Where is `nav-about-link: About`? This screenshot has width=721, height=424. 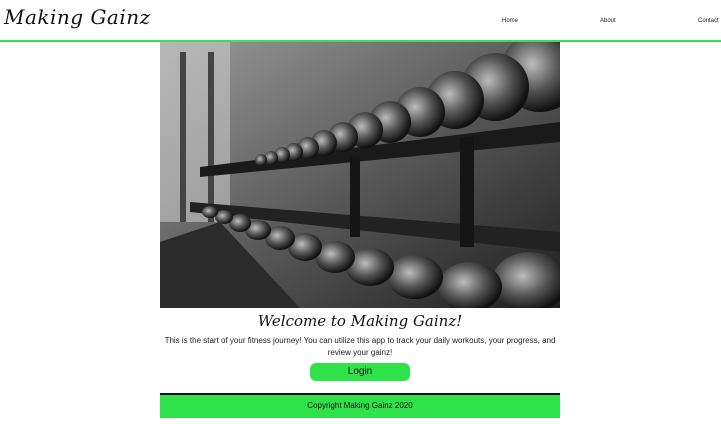 nav-about-link: About is located at coordinates (608, 21).